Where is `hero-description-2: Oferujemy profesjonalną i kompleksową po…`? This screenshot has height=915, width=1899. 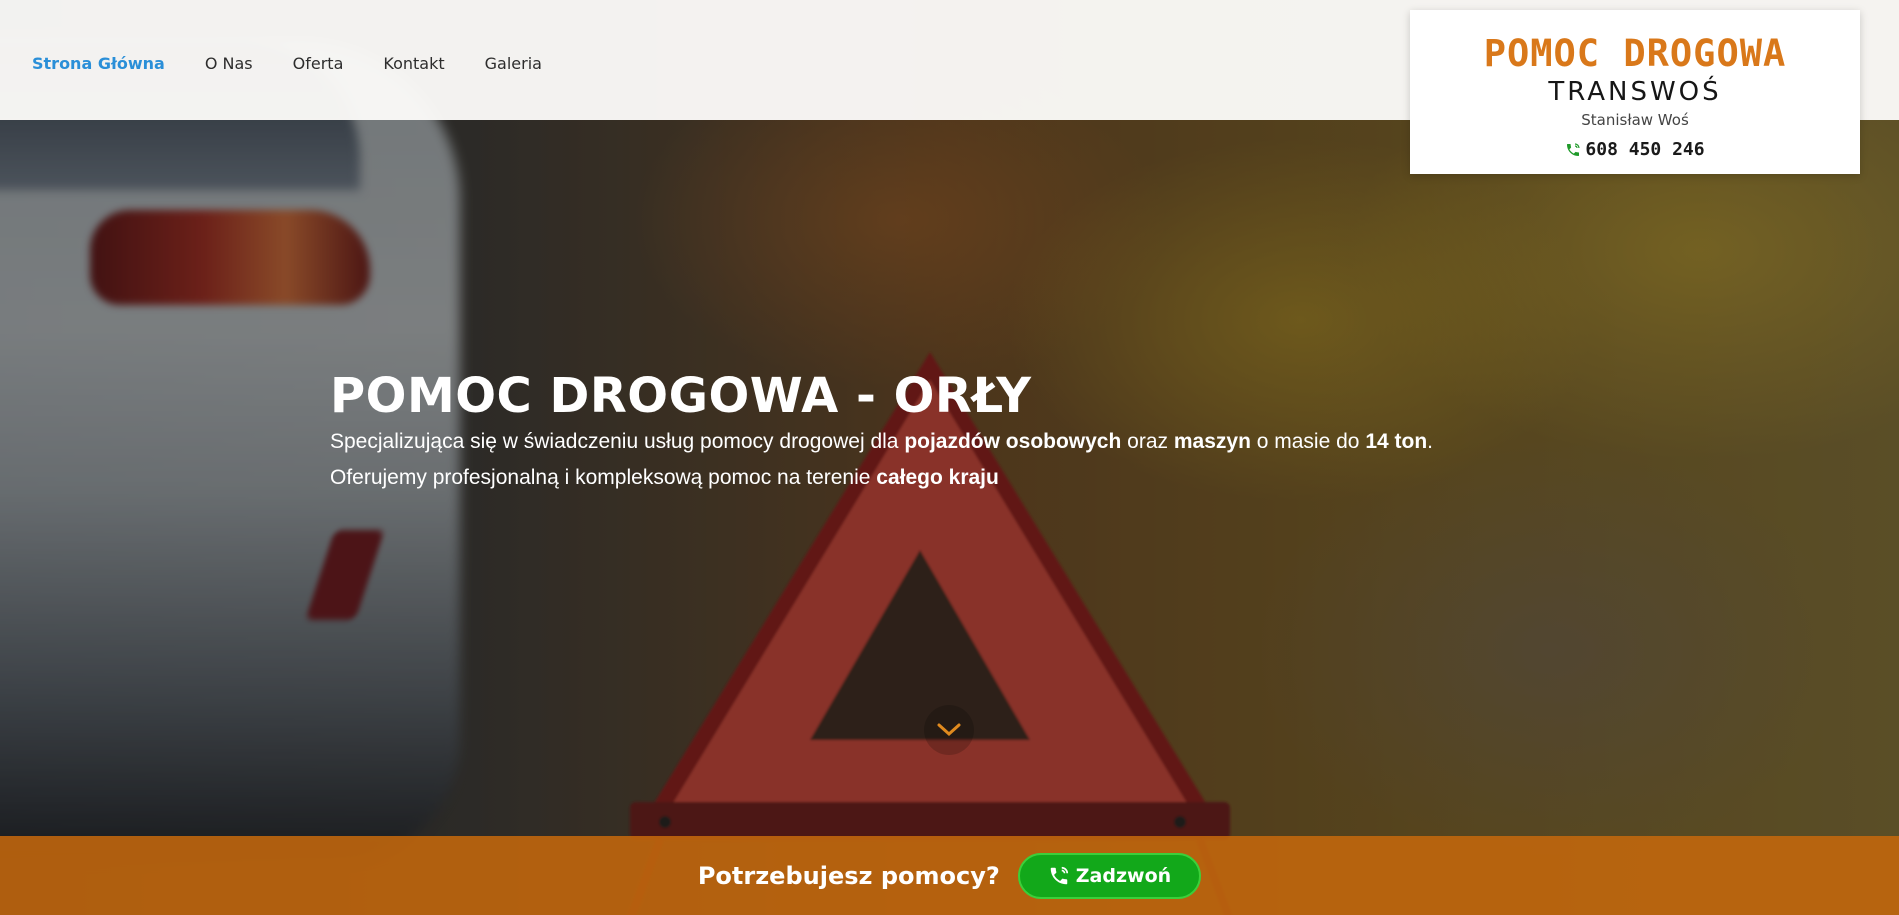
hero-description-2: Oferujemy profesjonalną i kompleksową po… is located at coordinates (664, 477).